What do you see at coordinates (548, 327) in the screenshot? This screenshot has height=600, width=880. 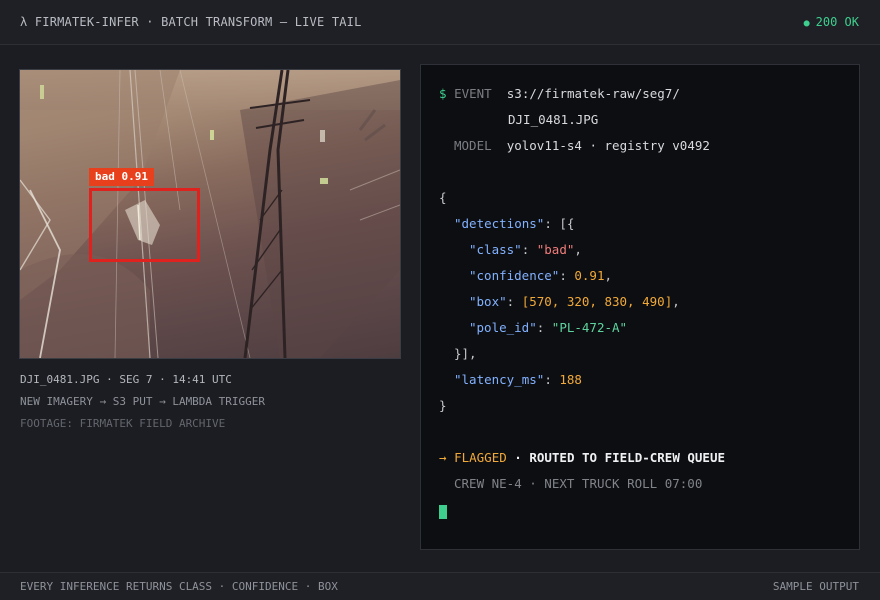 I see `json-pole-line: "pole_id": "PL-472-A"` at bounding box center [548, 327].